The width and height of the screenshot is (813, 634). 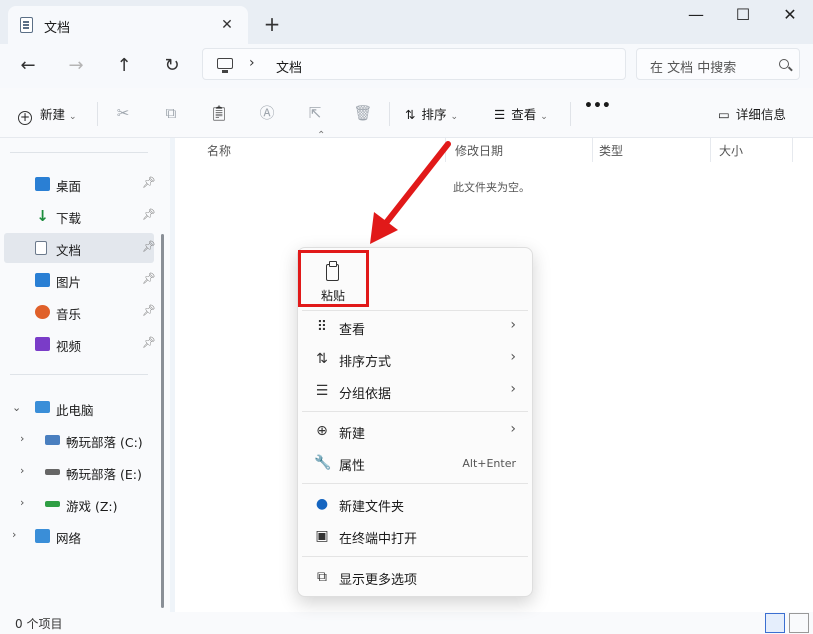 What do you see at coordinates (69, 314) in the screenshot?
I see `sidebar-item-label: 音乐` at bounding box center [69, 314].